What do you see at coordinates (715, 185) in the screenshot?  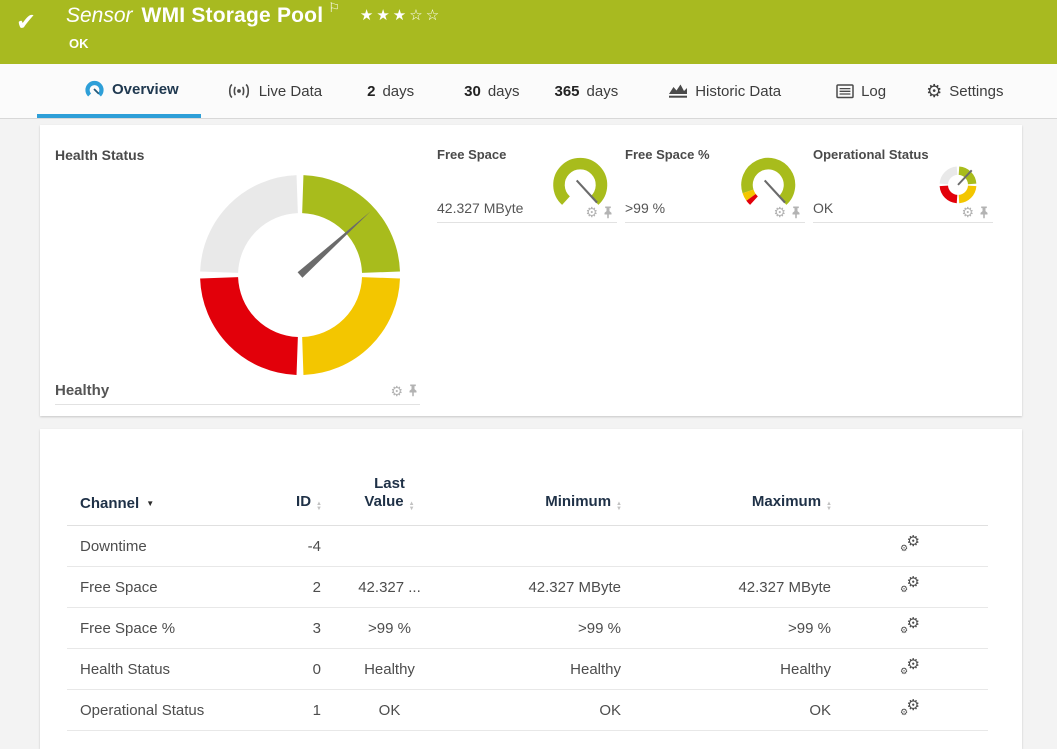 I see `gauge-panel-free-space-percent: Free Space % >99 % ⚙` at bounding box center [715, 185].